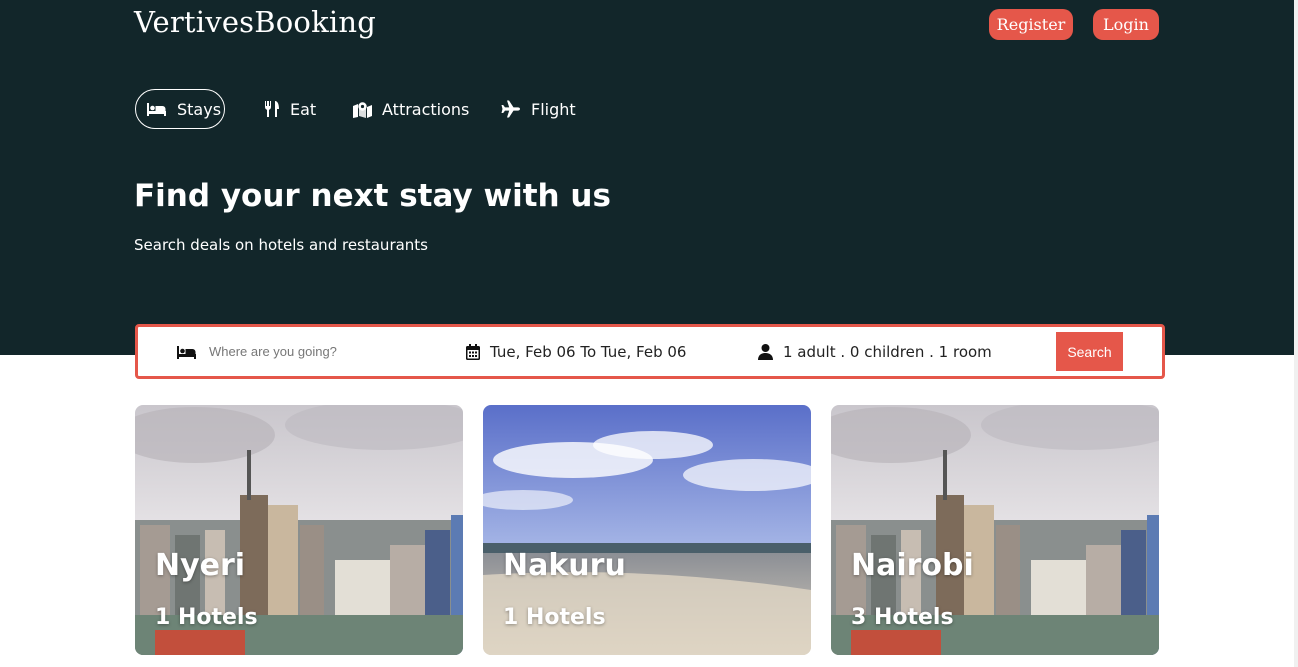 The image size is (1298, 667). Describe the element at coordinates (510, 109) in the screenshot. I see `plane-icon` at that location.